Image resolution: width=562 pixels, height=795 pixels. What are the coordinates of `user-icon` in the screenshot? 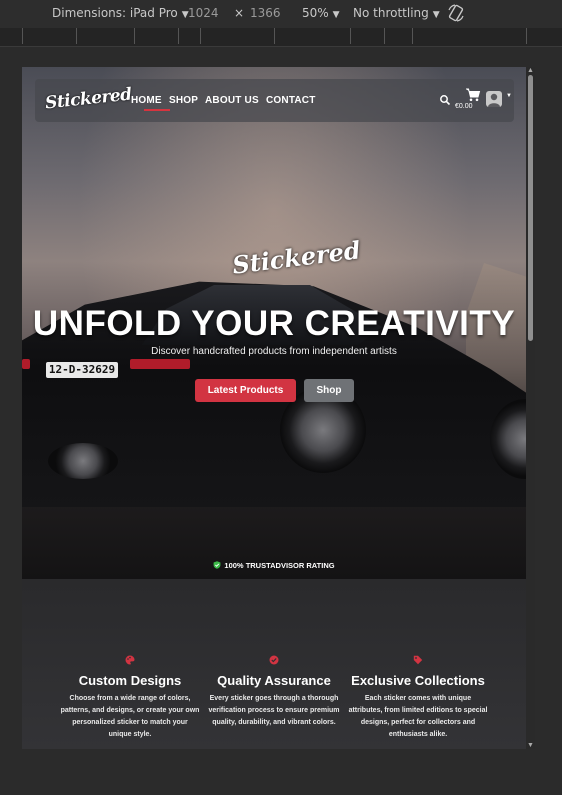 It's located at (494, 99).